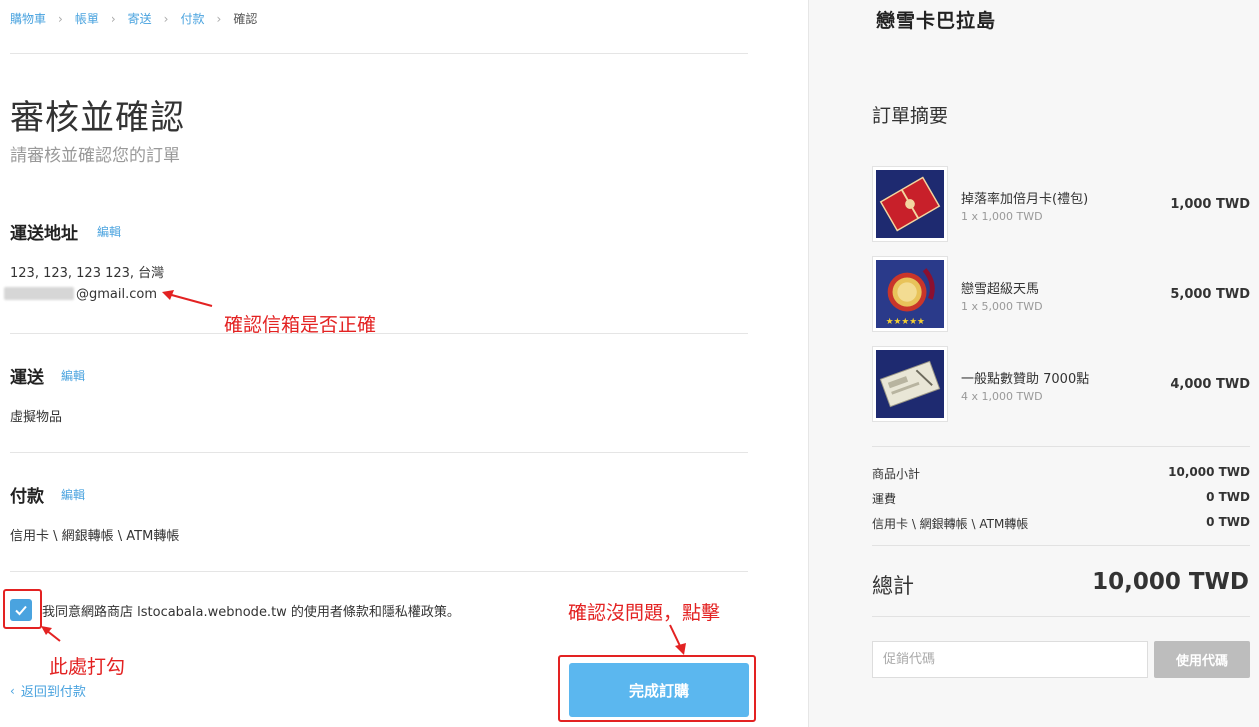 This screenshot has height=727, width=1259. I want to click on payment-fee-value: 0 TWD, so click(1228, 522).